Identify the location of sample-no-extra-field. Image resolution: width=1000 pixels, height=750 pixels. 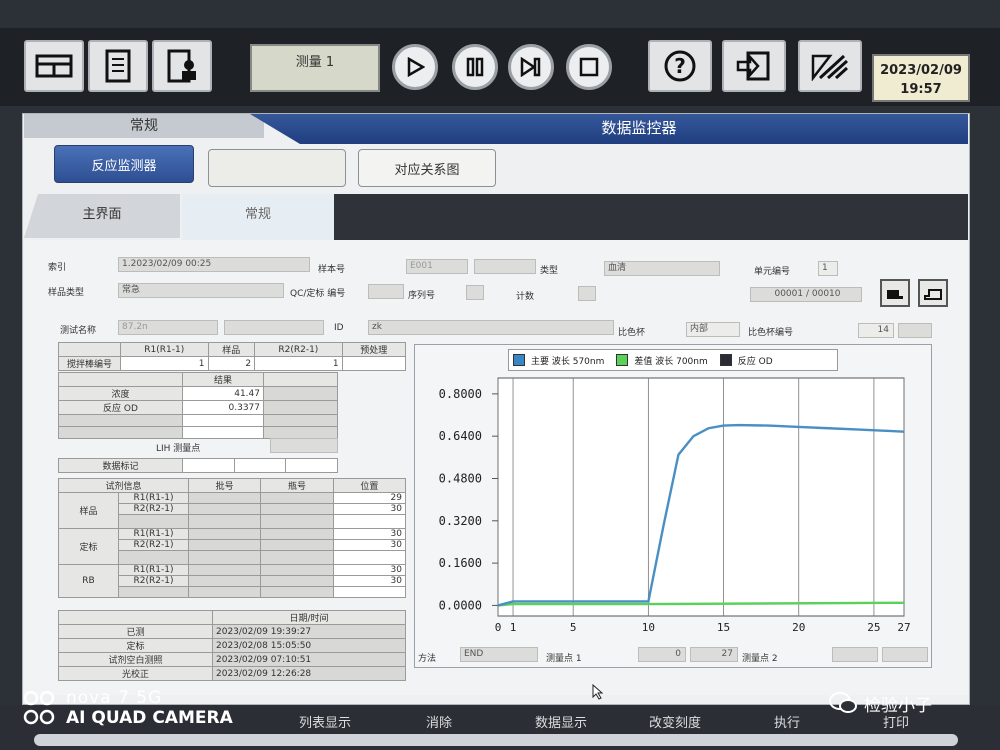
(505, 266).